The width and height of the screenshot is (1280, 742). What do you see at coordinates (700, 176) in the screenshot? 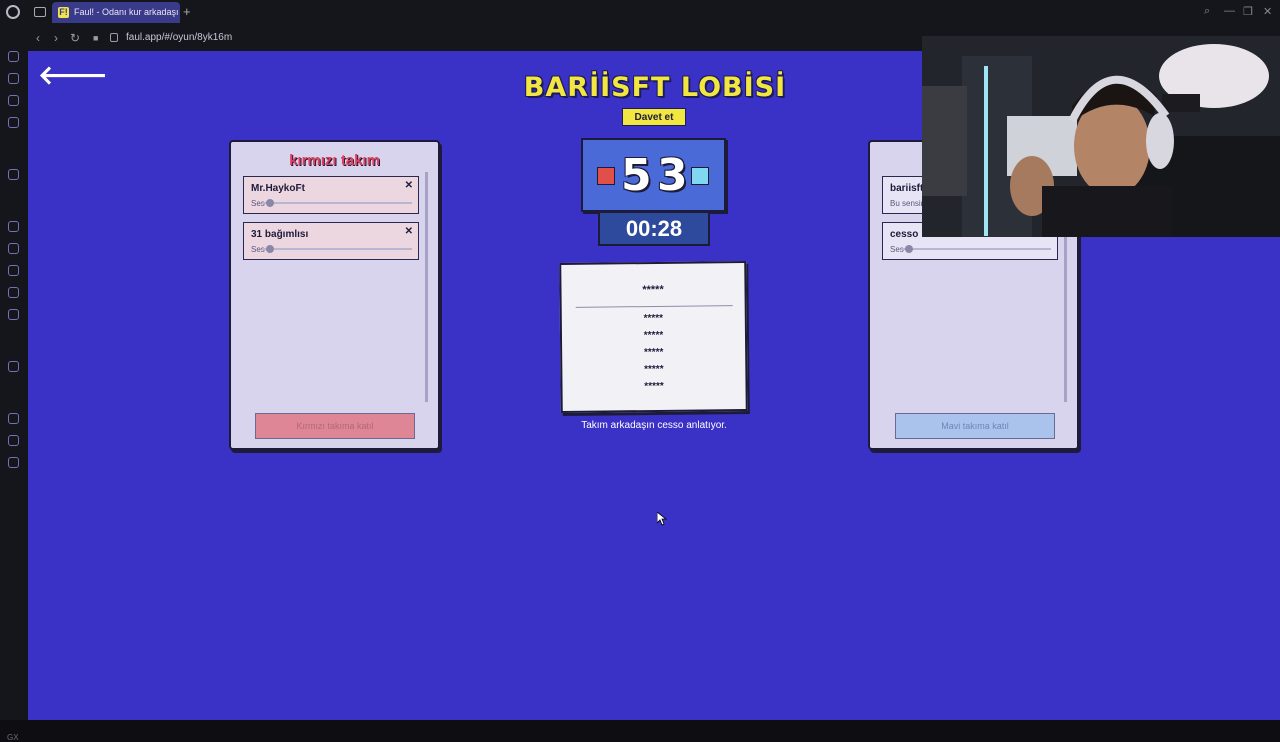
I see `blue-team-square-icon` at bounding box center [700, 176].